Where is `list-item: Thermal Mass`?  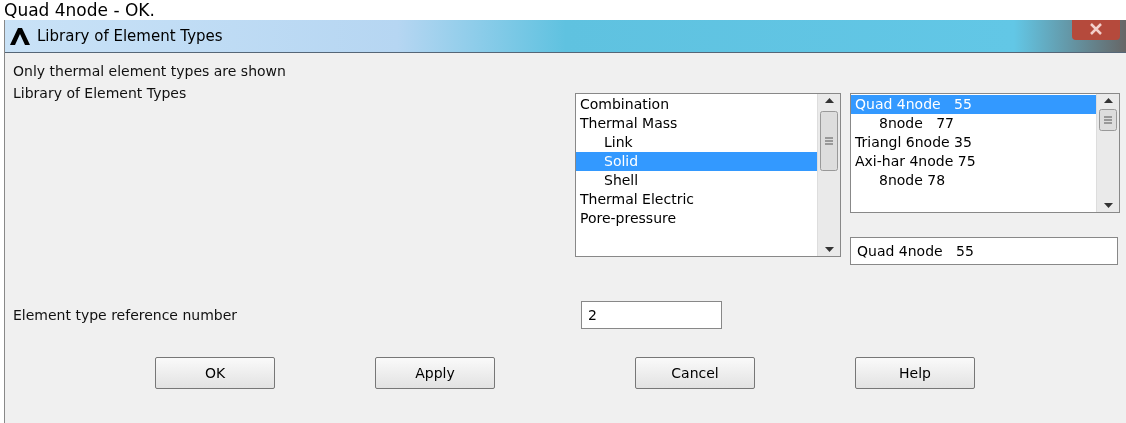
list-item: Thermal Mass is located at coordinates (696, 123).